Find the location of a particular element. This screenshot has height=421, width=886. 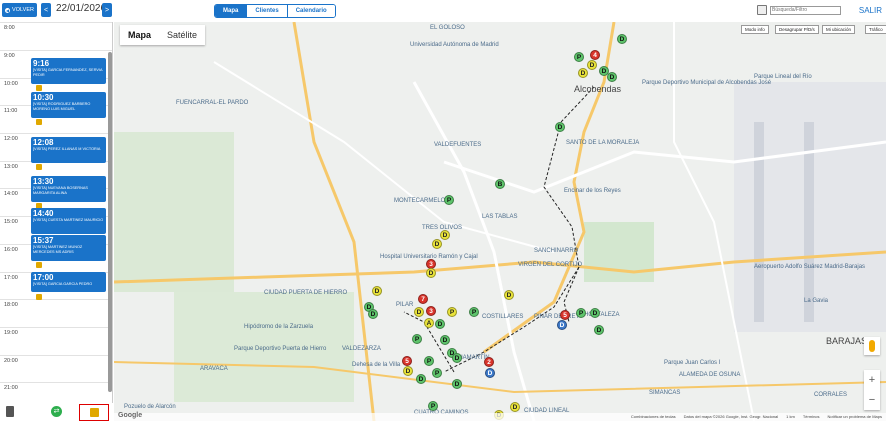

place-label: COSTILLARES is located at coordinates (503, 317).